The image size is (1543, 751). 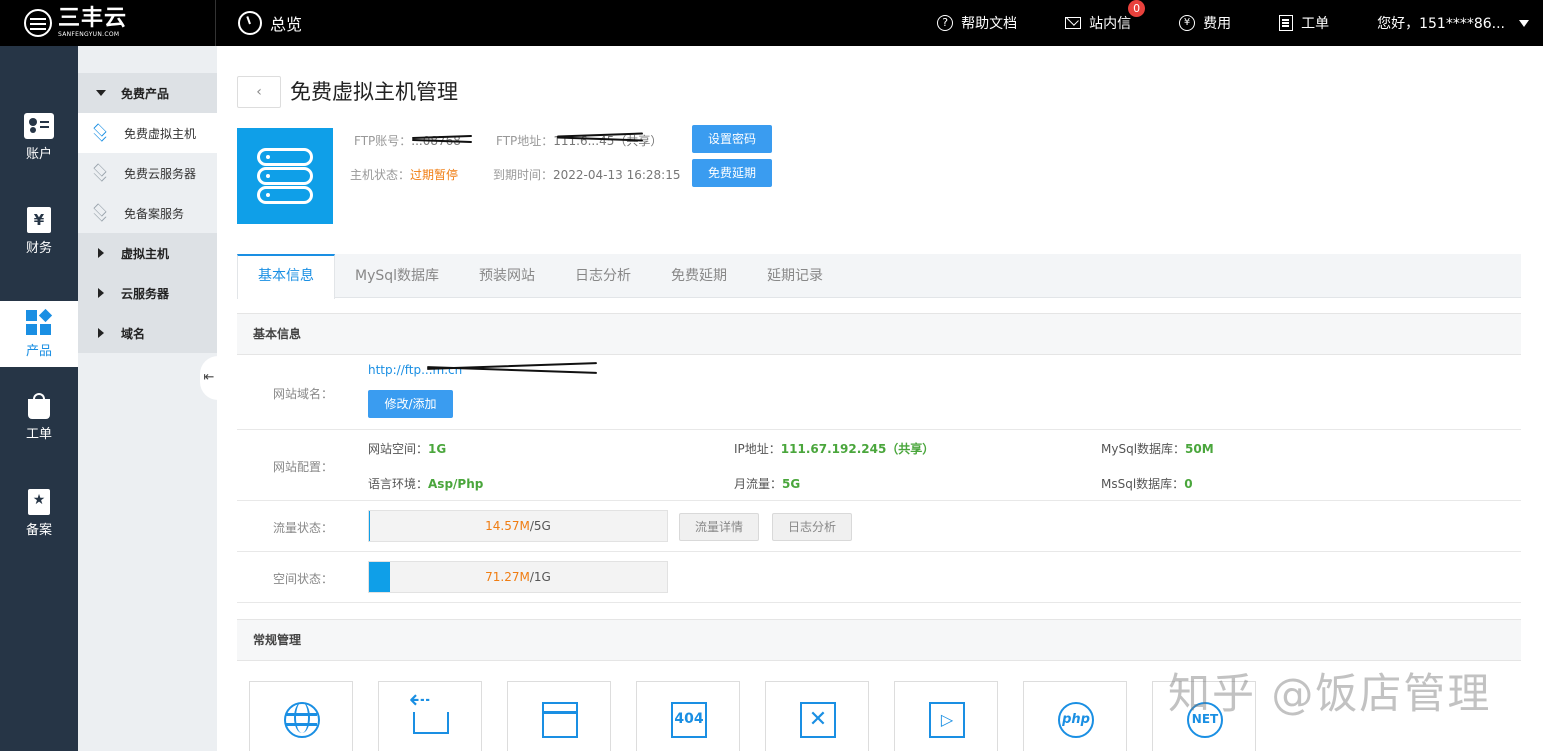 I want to click on id-card-icon, so click(x=39, y=125).